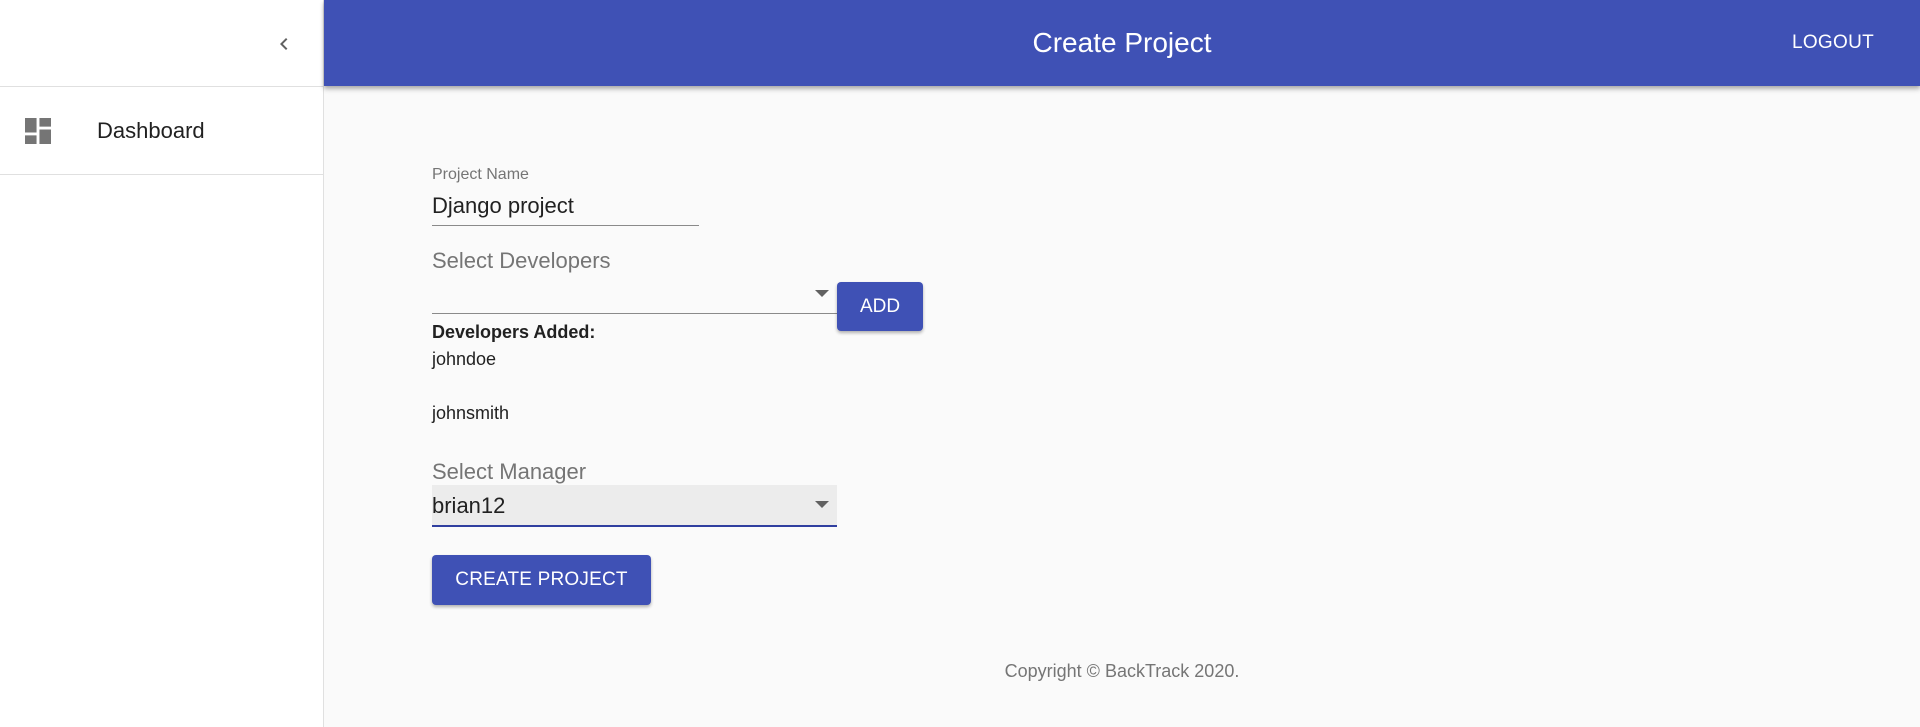  I want to click on sidebar-nav: Dashboard, so click(161, 131).